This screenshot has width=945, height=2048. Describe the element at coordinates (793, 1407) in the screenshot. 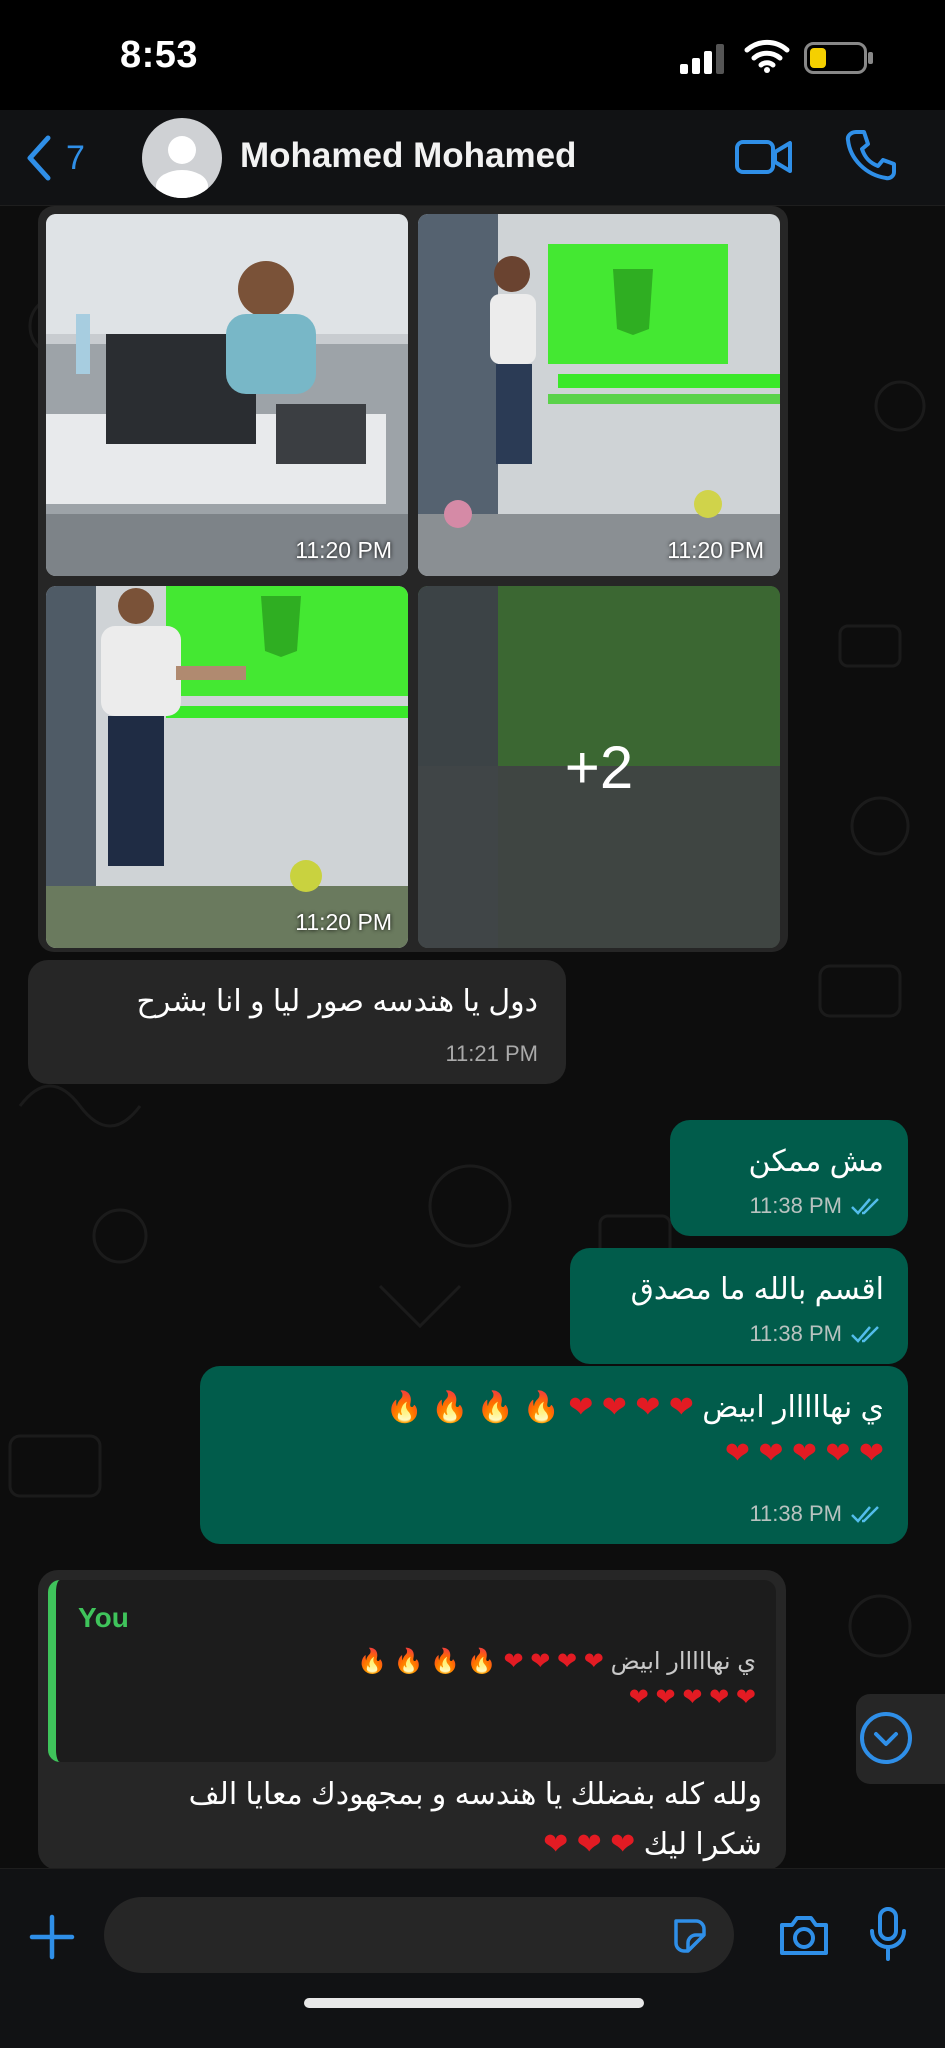

I see `message-text-arabic: ي نهااااار ابيض` at that location.